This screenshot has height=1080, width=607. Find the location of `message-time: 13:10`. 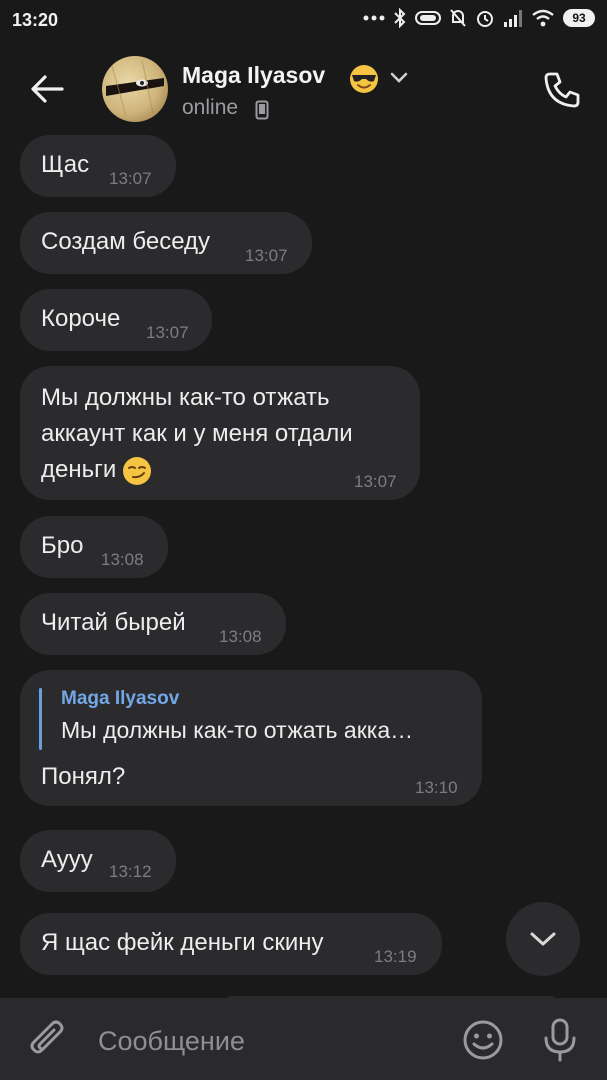

message-time: 13:10 is located at coordinates (436, 787).